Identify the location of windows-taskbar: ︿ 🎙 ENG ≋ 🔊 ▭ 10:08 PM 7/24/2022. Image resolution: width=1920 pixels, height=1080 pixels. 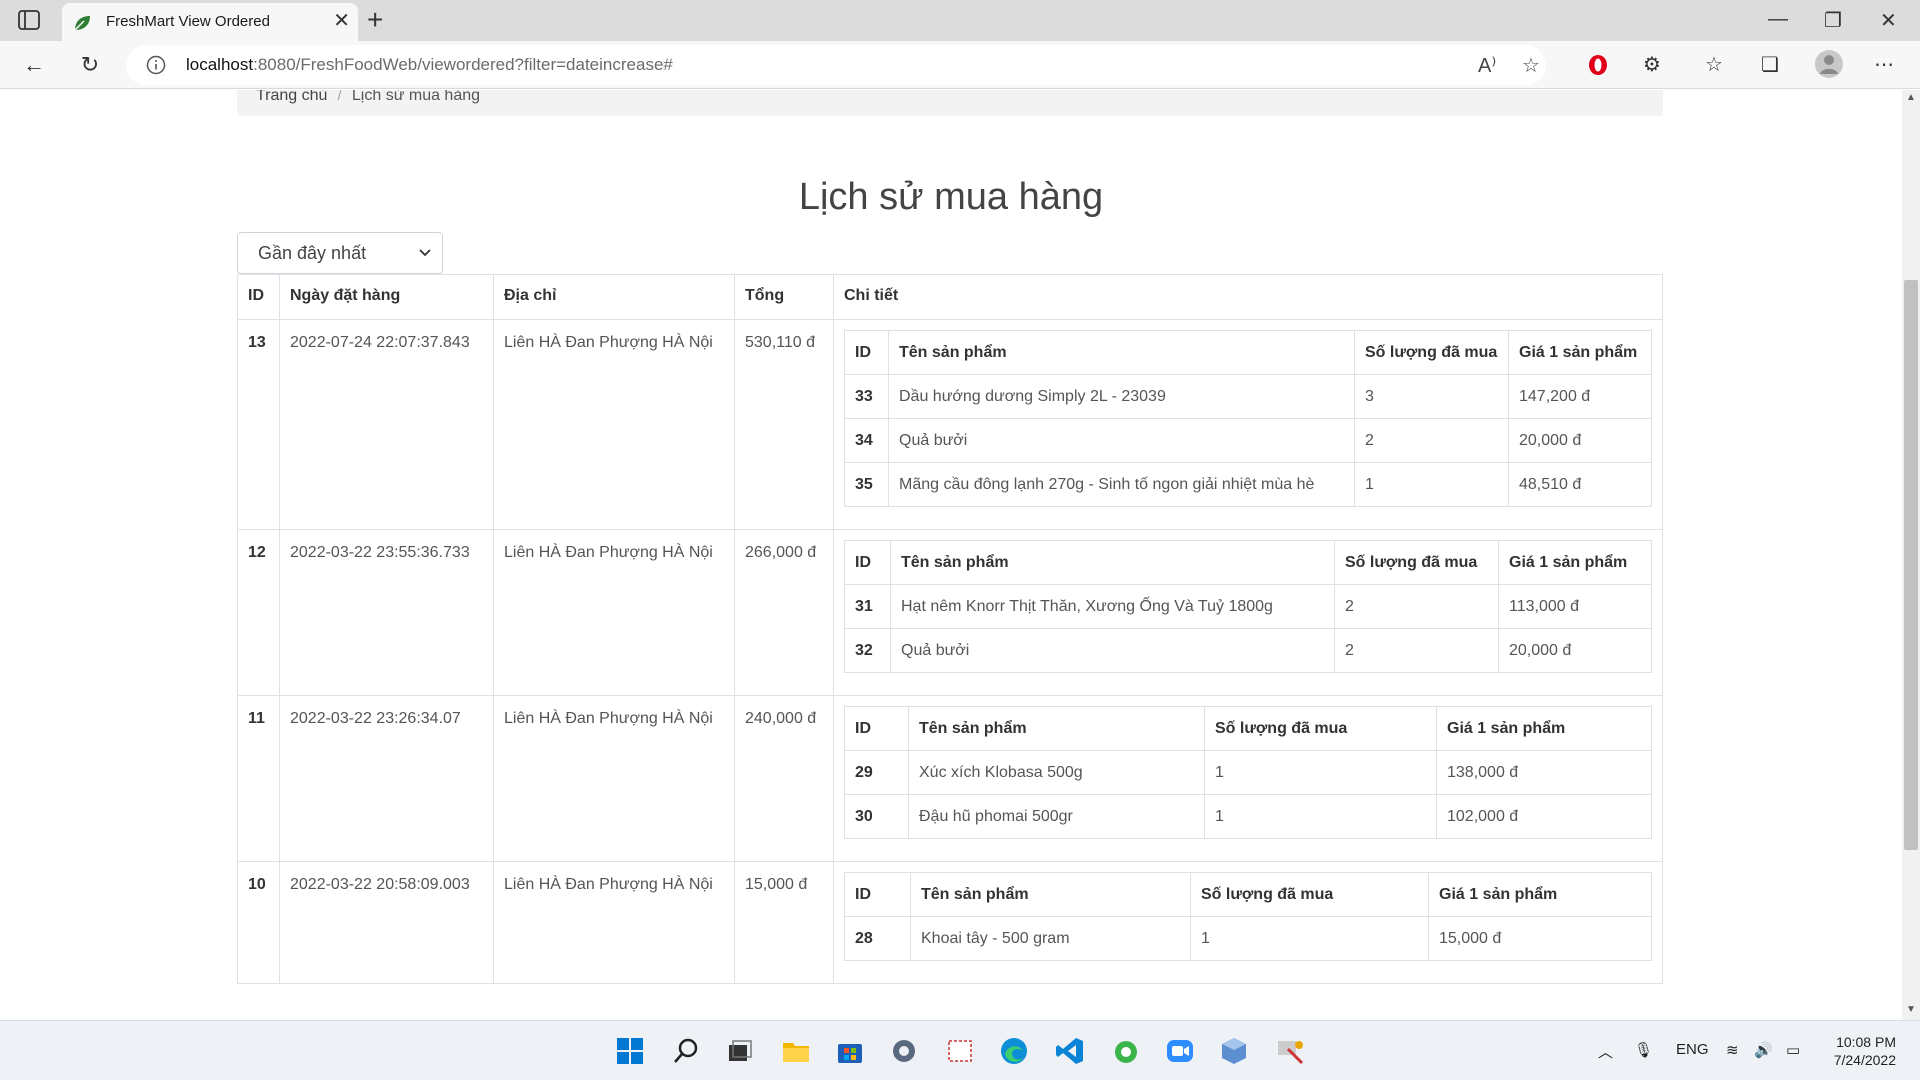
(960, 1050).